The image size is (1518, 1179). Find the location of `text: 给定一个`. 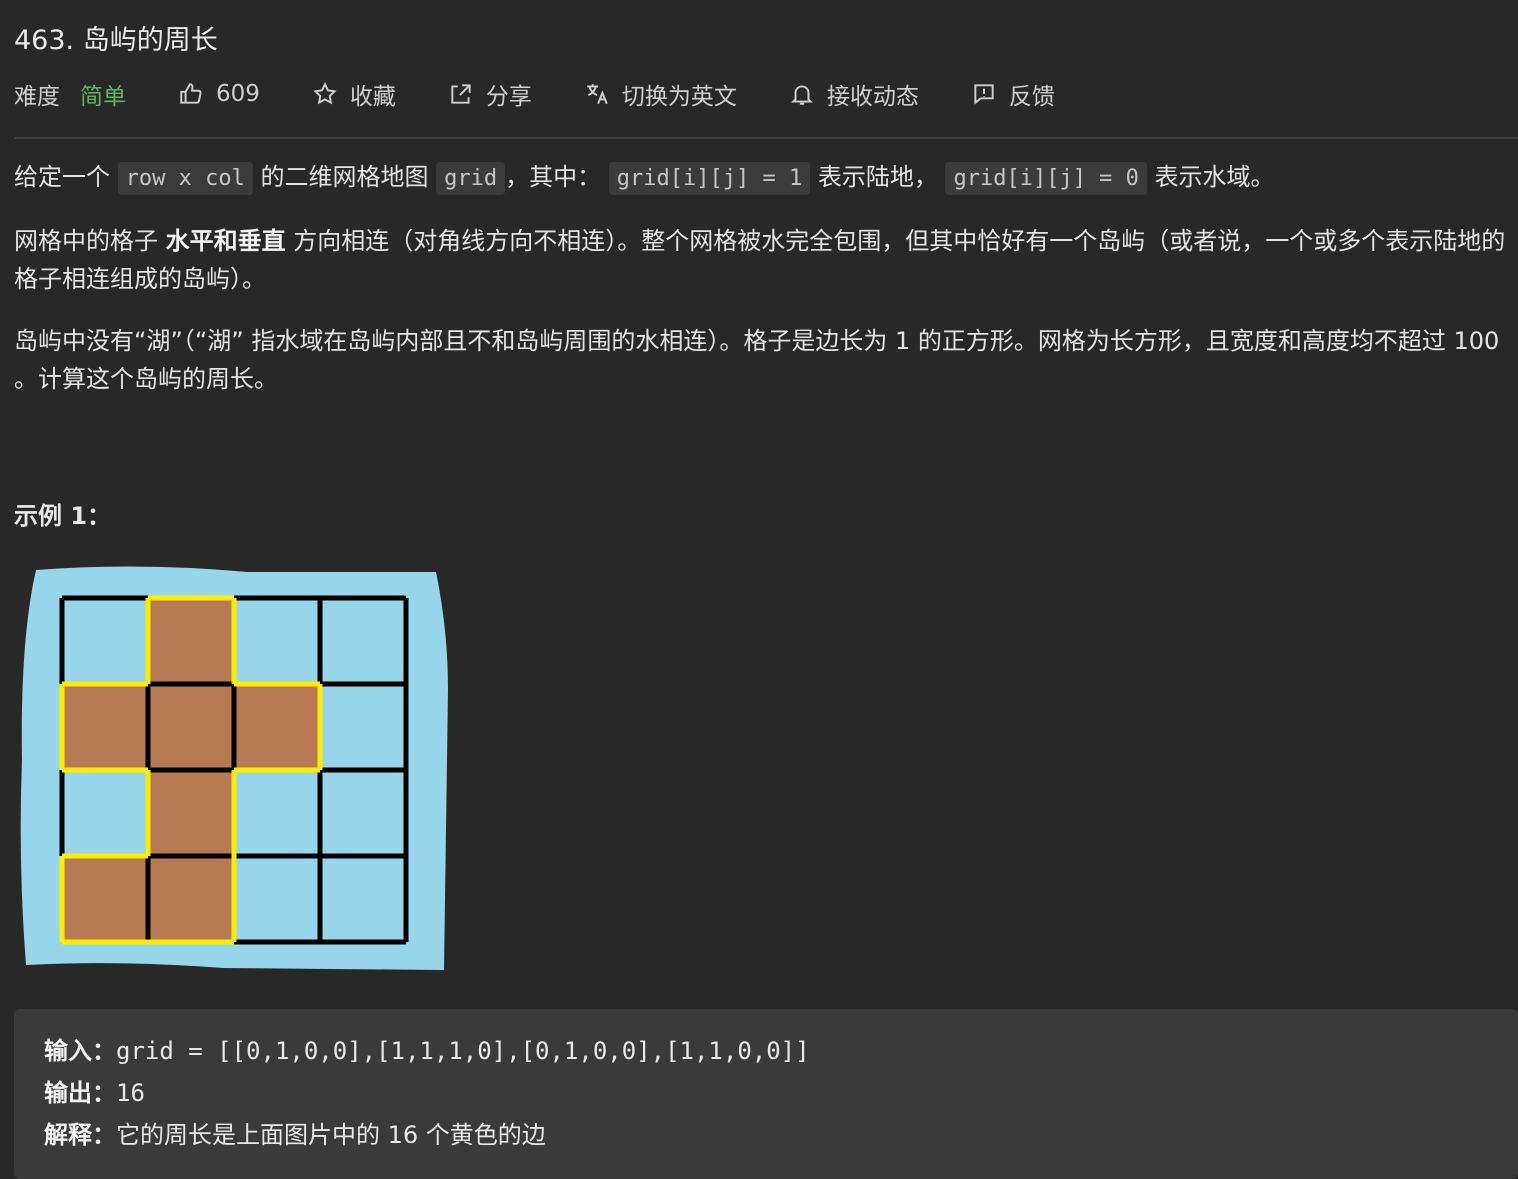

text: 给定一个 is located at coordinates (62, 177).